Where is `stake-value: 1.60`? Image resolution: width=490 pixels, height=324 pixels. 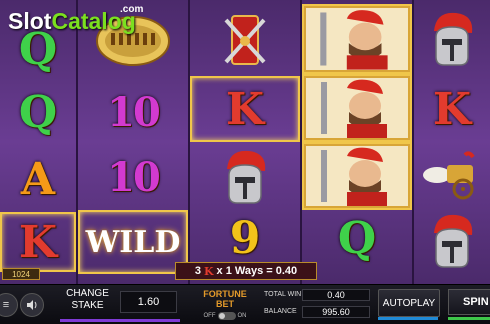
stake-value: 1.60 is located at coordinates (148, 302).